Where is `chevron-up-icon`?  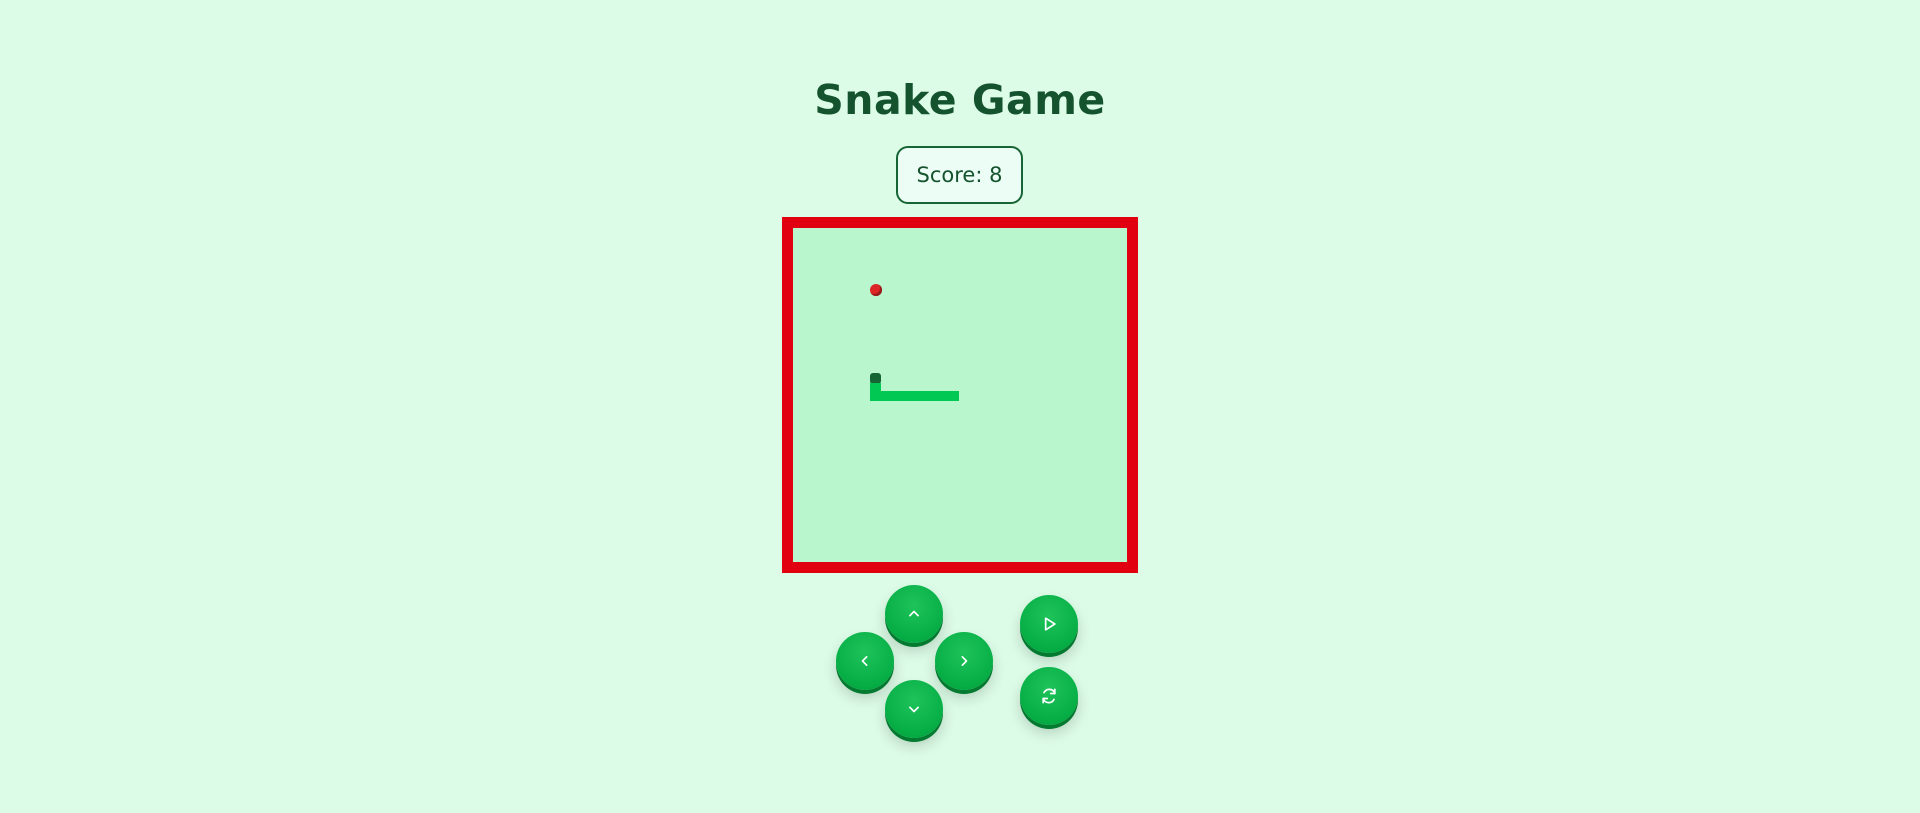
chevron-up-icon is located at coordinates (914, 613).